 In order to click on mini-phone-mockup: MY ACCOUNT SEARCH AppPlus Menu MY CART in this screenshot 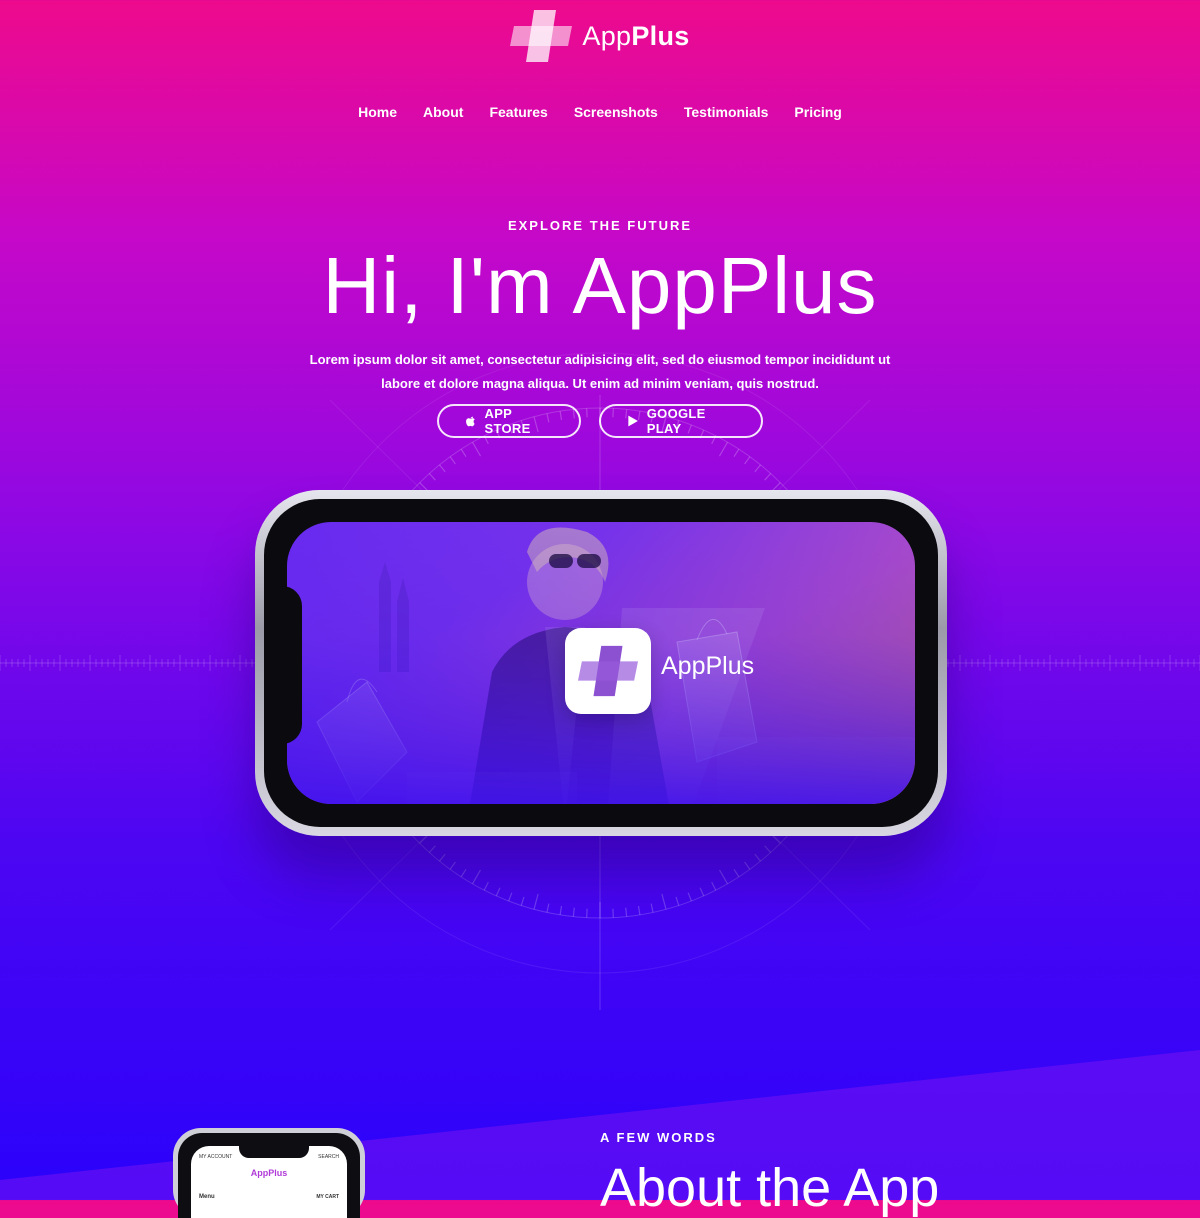, I will do `click(269, 1173)`.